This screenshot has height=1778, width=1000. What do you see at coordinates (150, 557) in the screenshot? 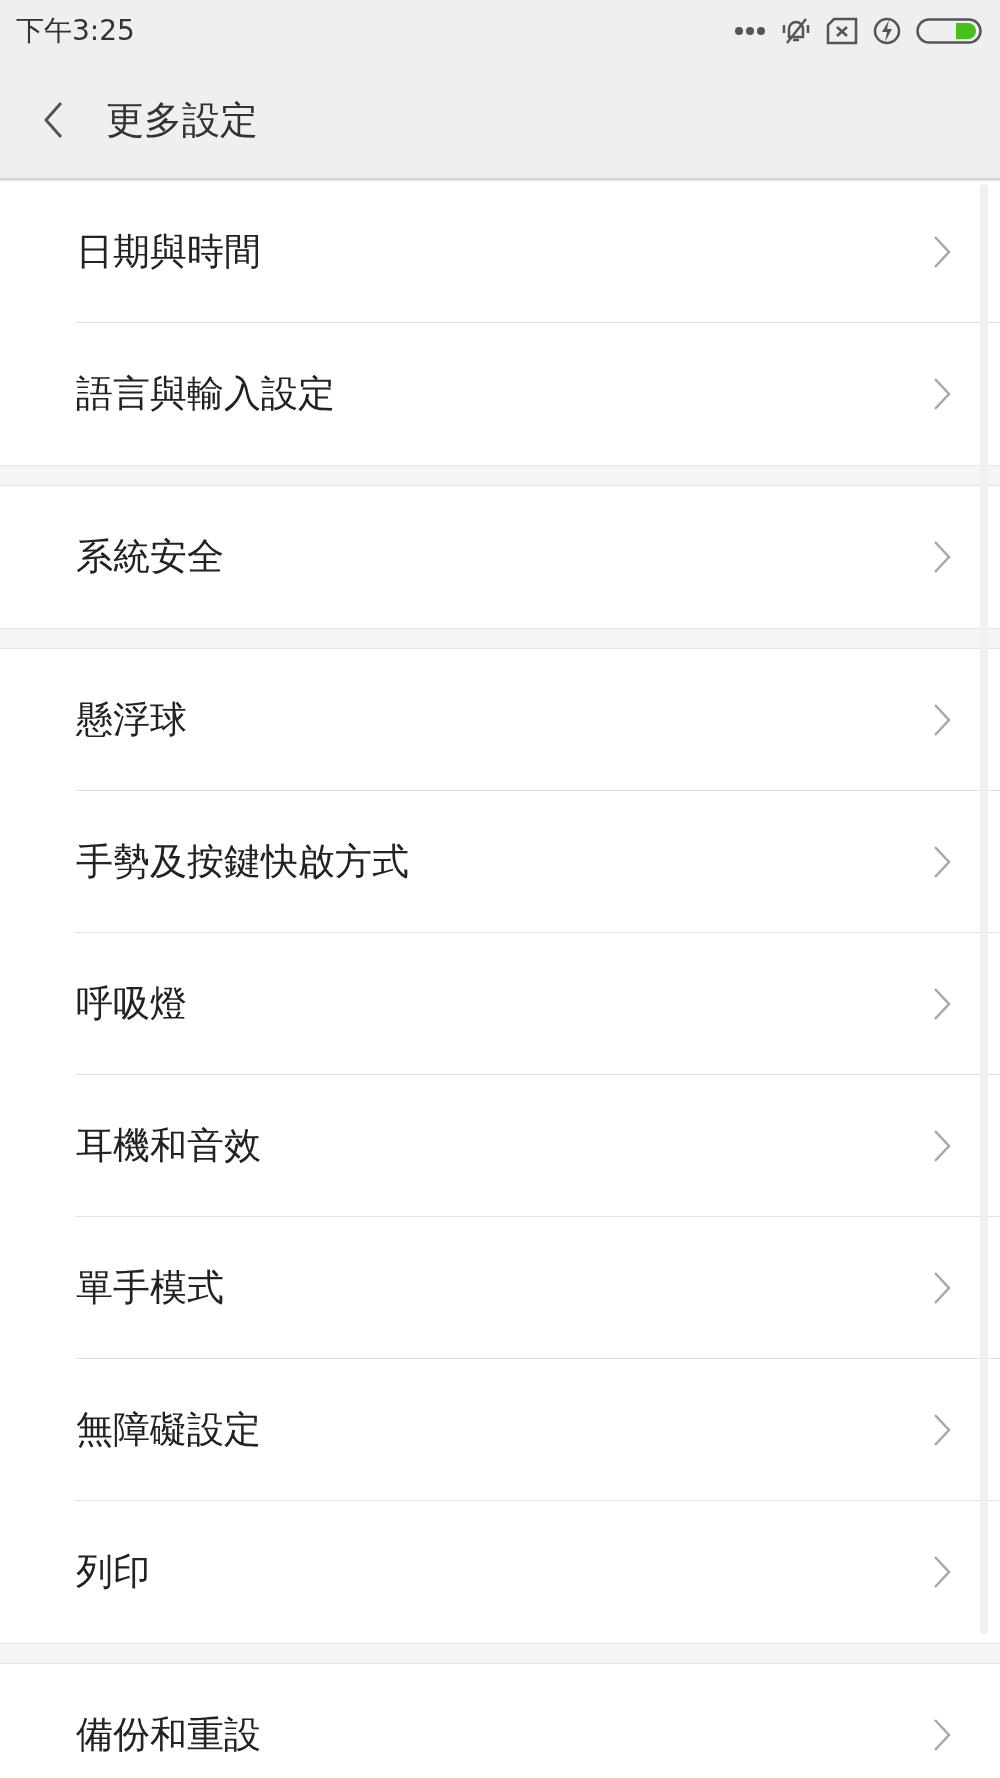
I see `settings-label: 系統安全` at bounding box center [150, 557].